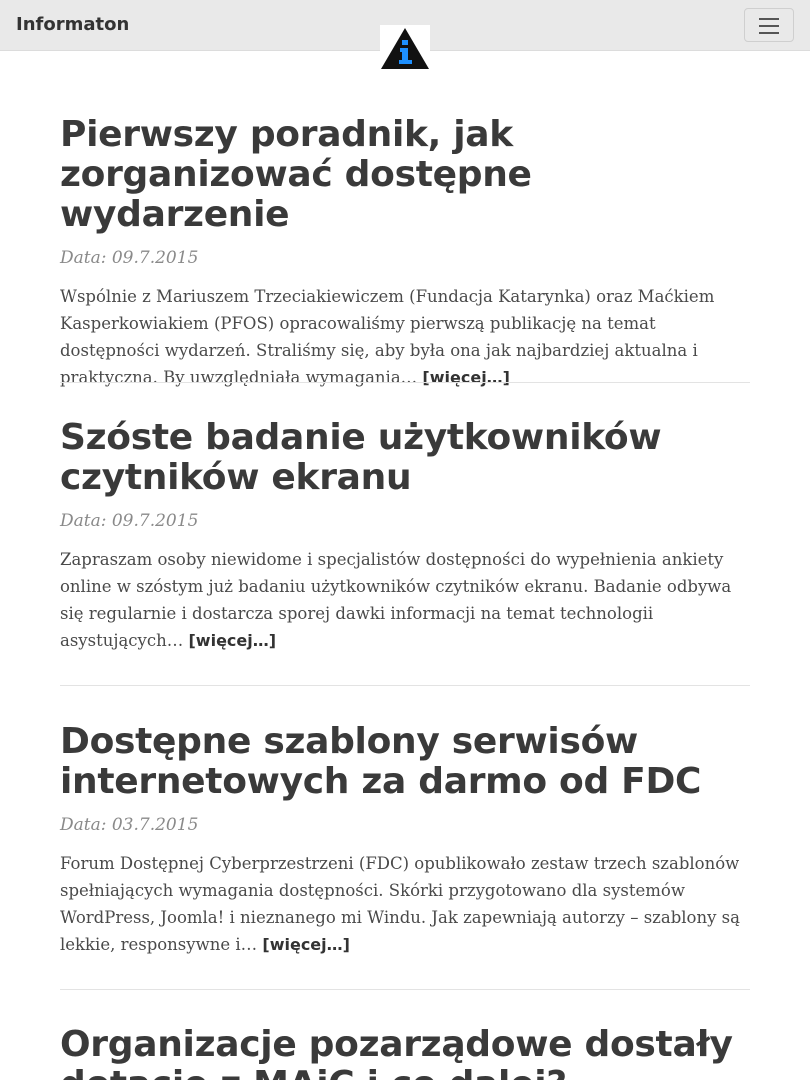 The image size is (810, 1080). I want to click on article-date: Data: 03.7.2015, so click(129, 825).